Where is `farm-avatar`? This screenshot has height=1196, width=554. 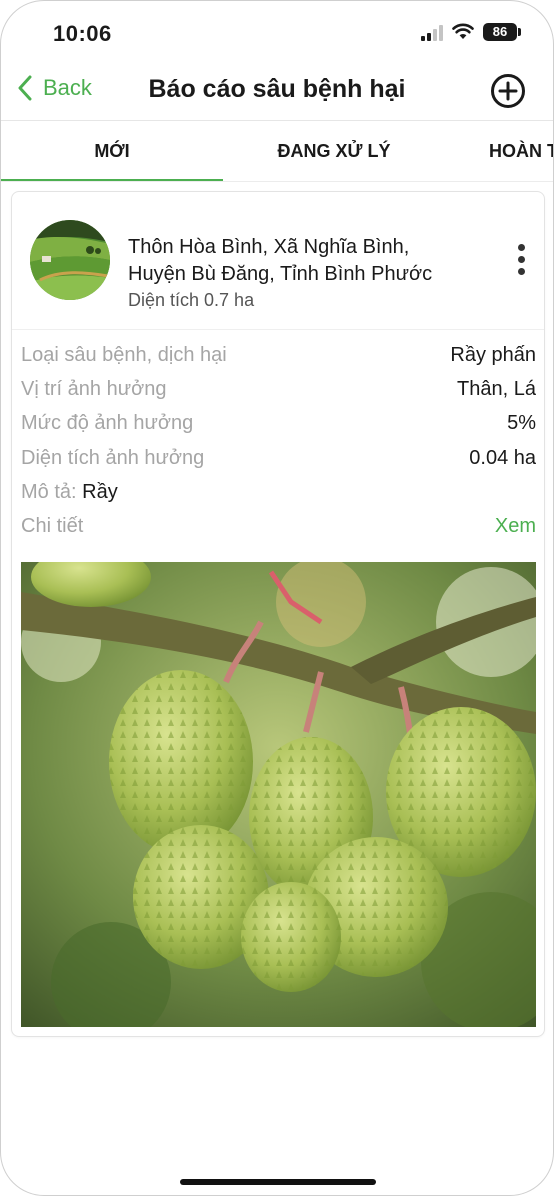 farm-avatar is located at coordinates (70, 260).